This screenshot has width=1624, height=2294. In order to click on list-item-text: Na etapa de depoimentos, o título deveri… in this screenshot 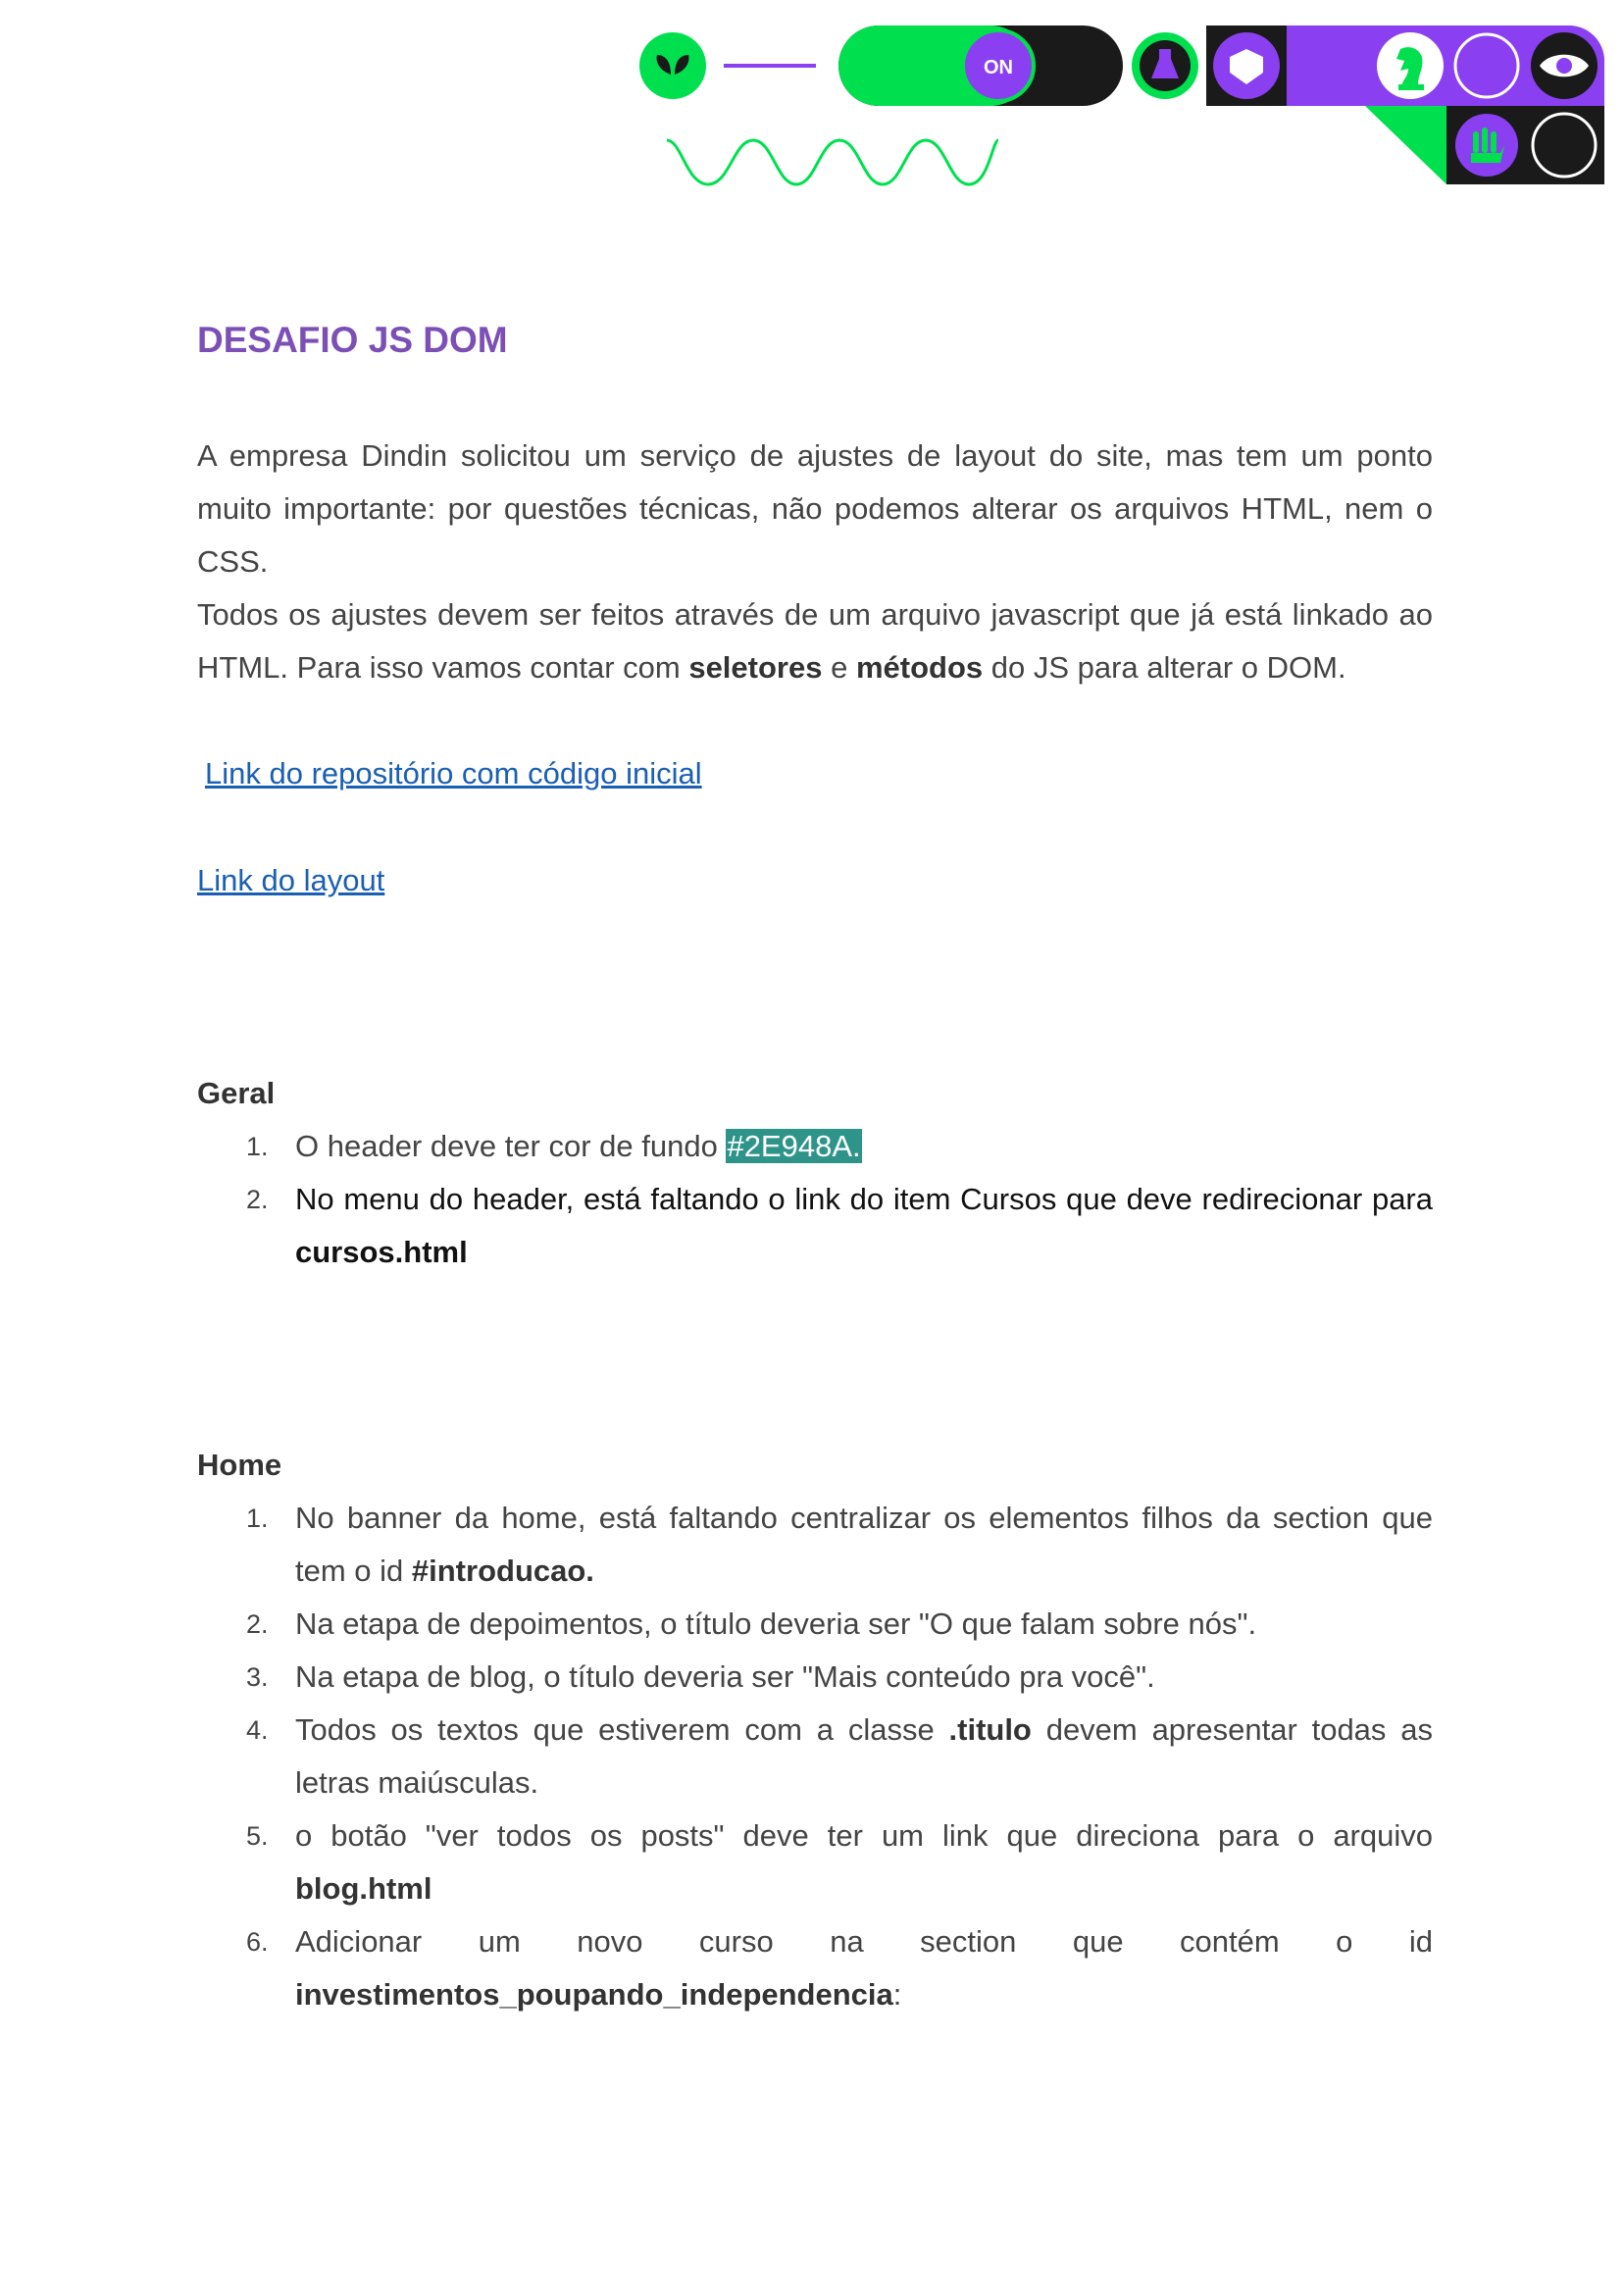, I will do `click(776, 1623)`.